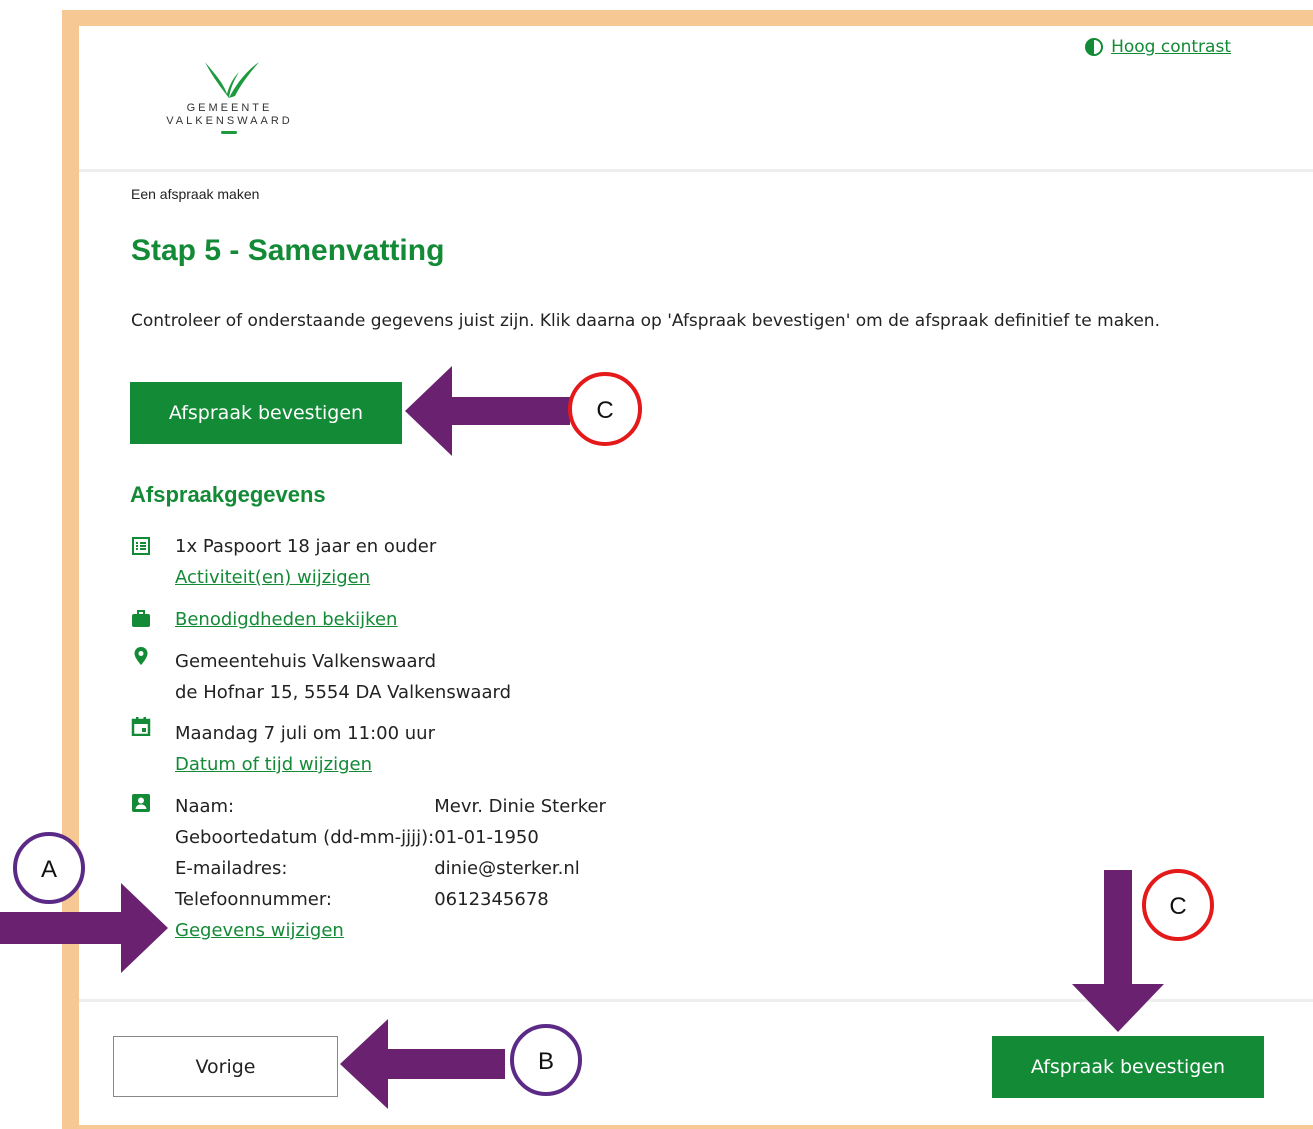  Describe the element at coordinates (390, 899) in the screenshot. I see `detail-row: Telefoonnummer: 0612345678` at that location.